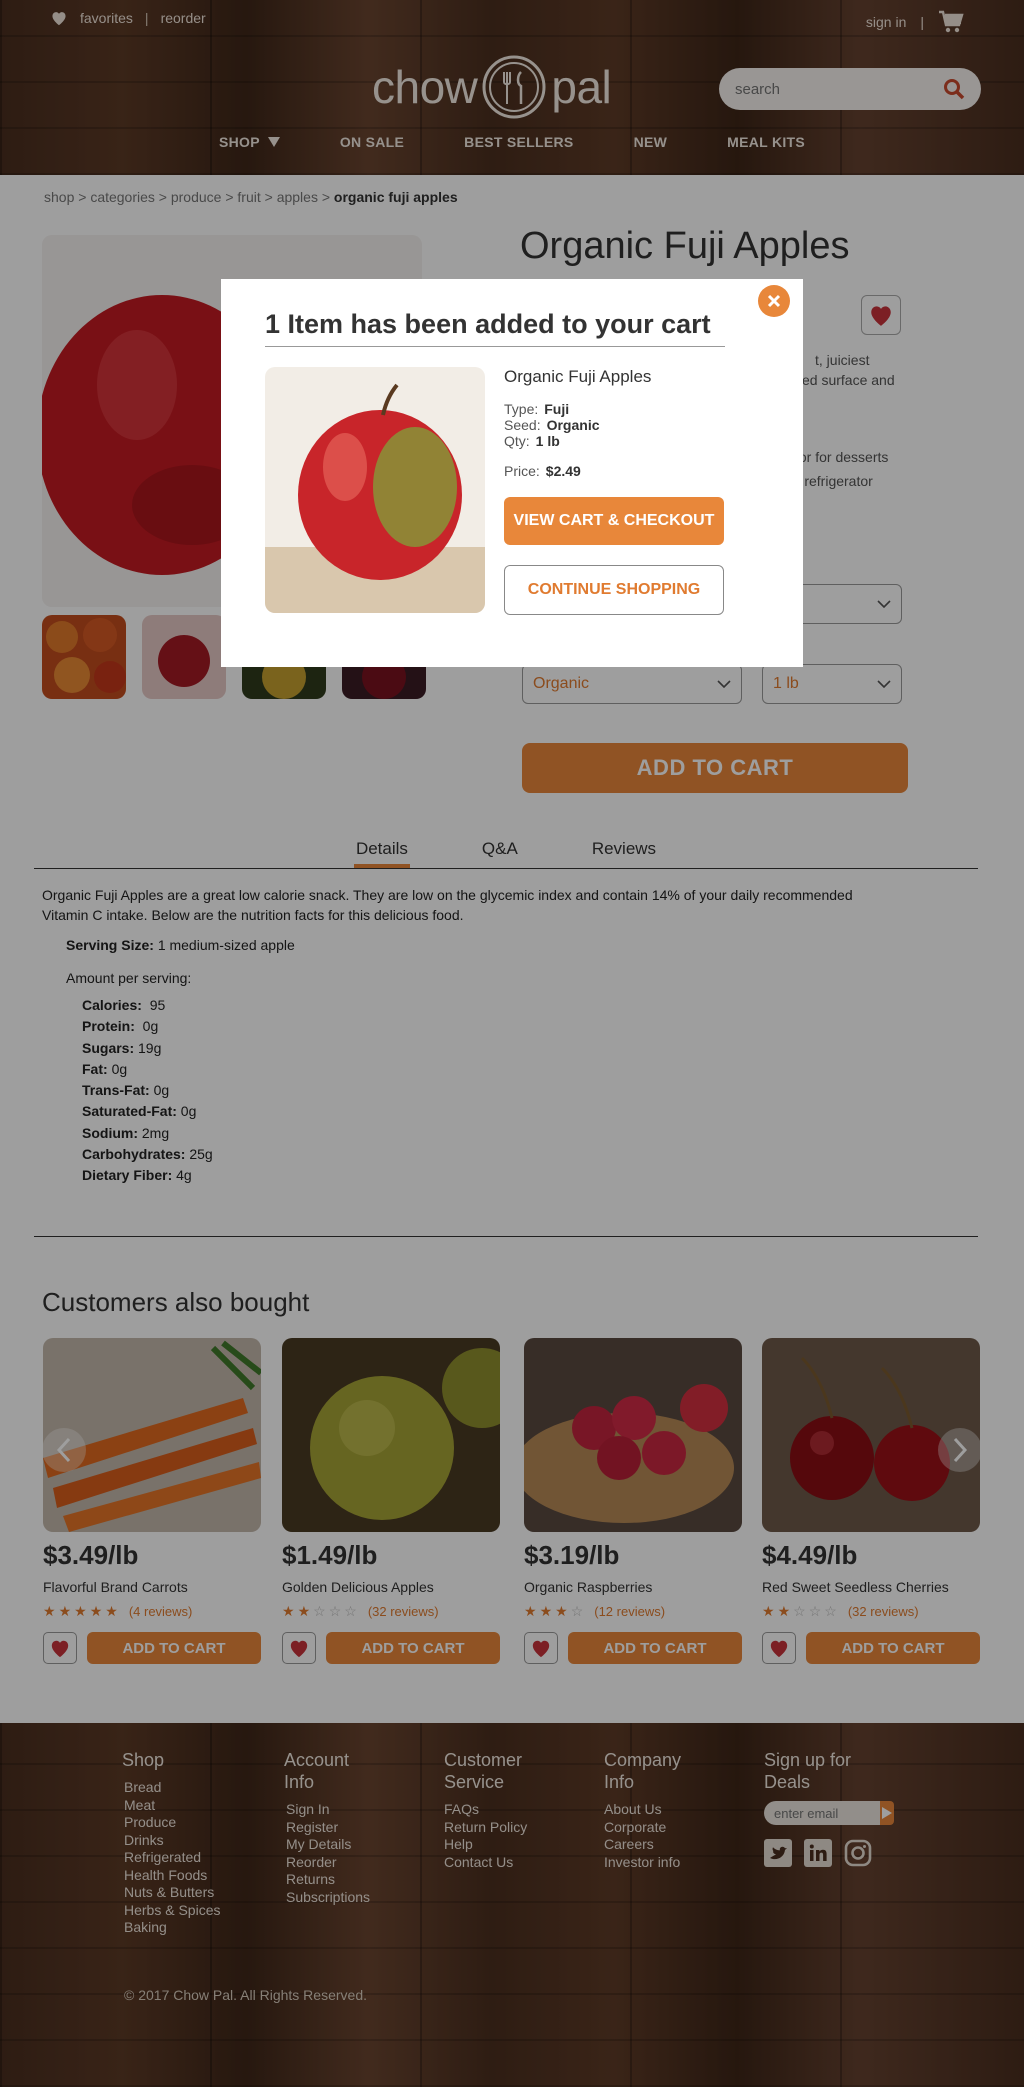  What do you see at coordinates (573, 425) in the screenshot?
I see `seed-value: Organic` at bounding box center [573, 425].